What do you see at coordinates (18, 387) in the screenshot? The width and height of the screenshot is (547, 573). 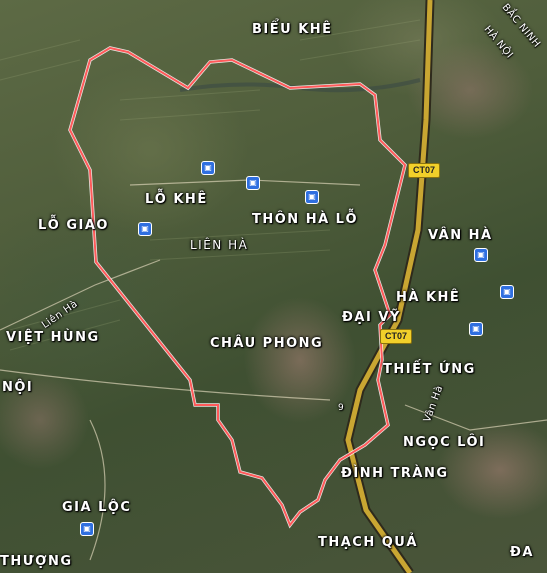 I see `place-noi: NỘI` at bounding box center [18, 387].